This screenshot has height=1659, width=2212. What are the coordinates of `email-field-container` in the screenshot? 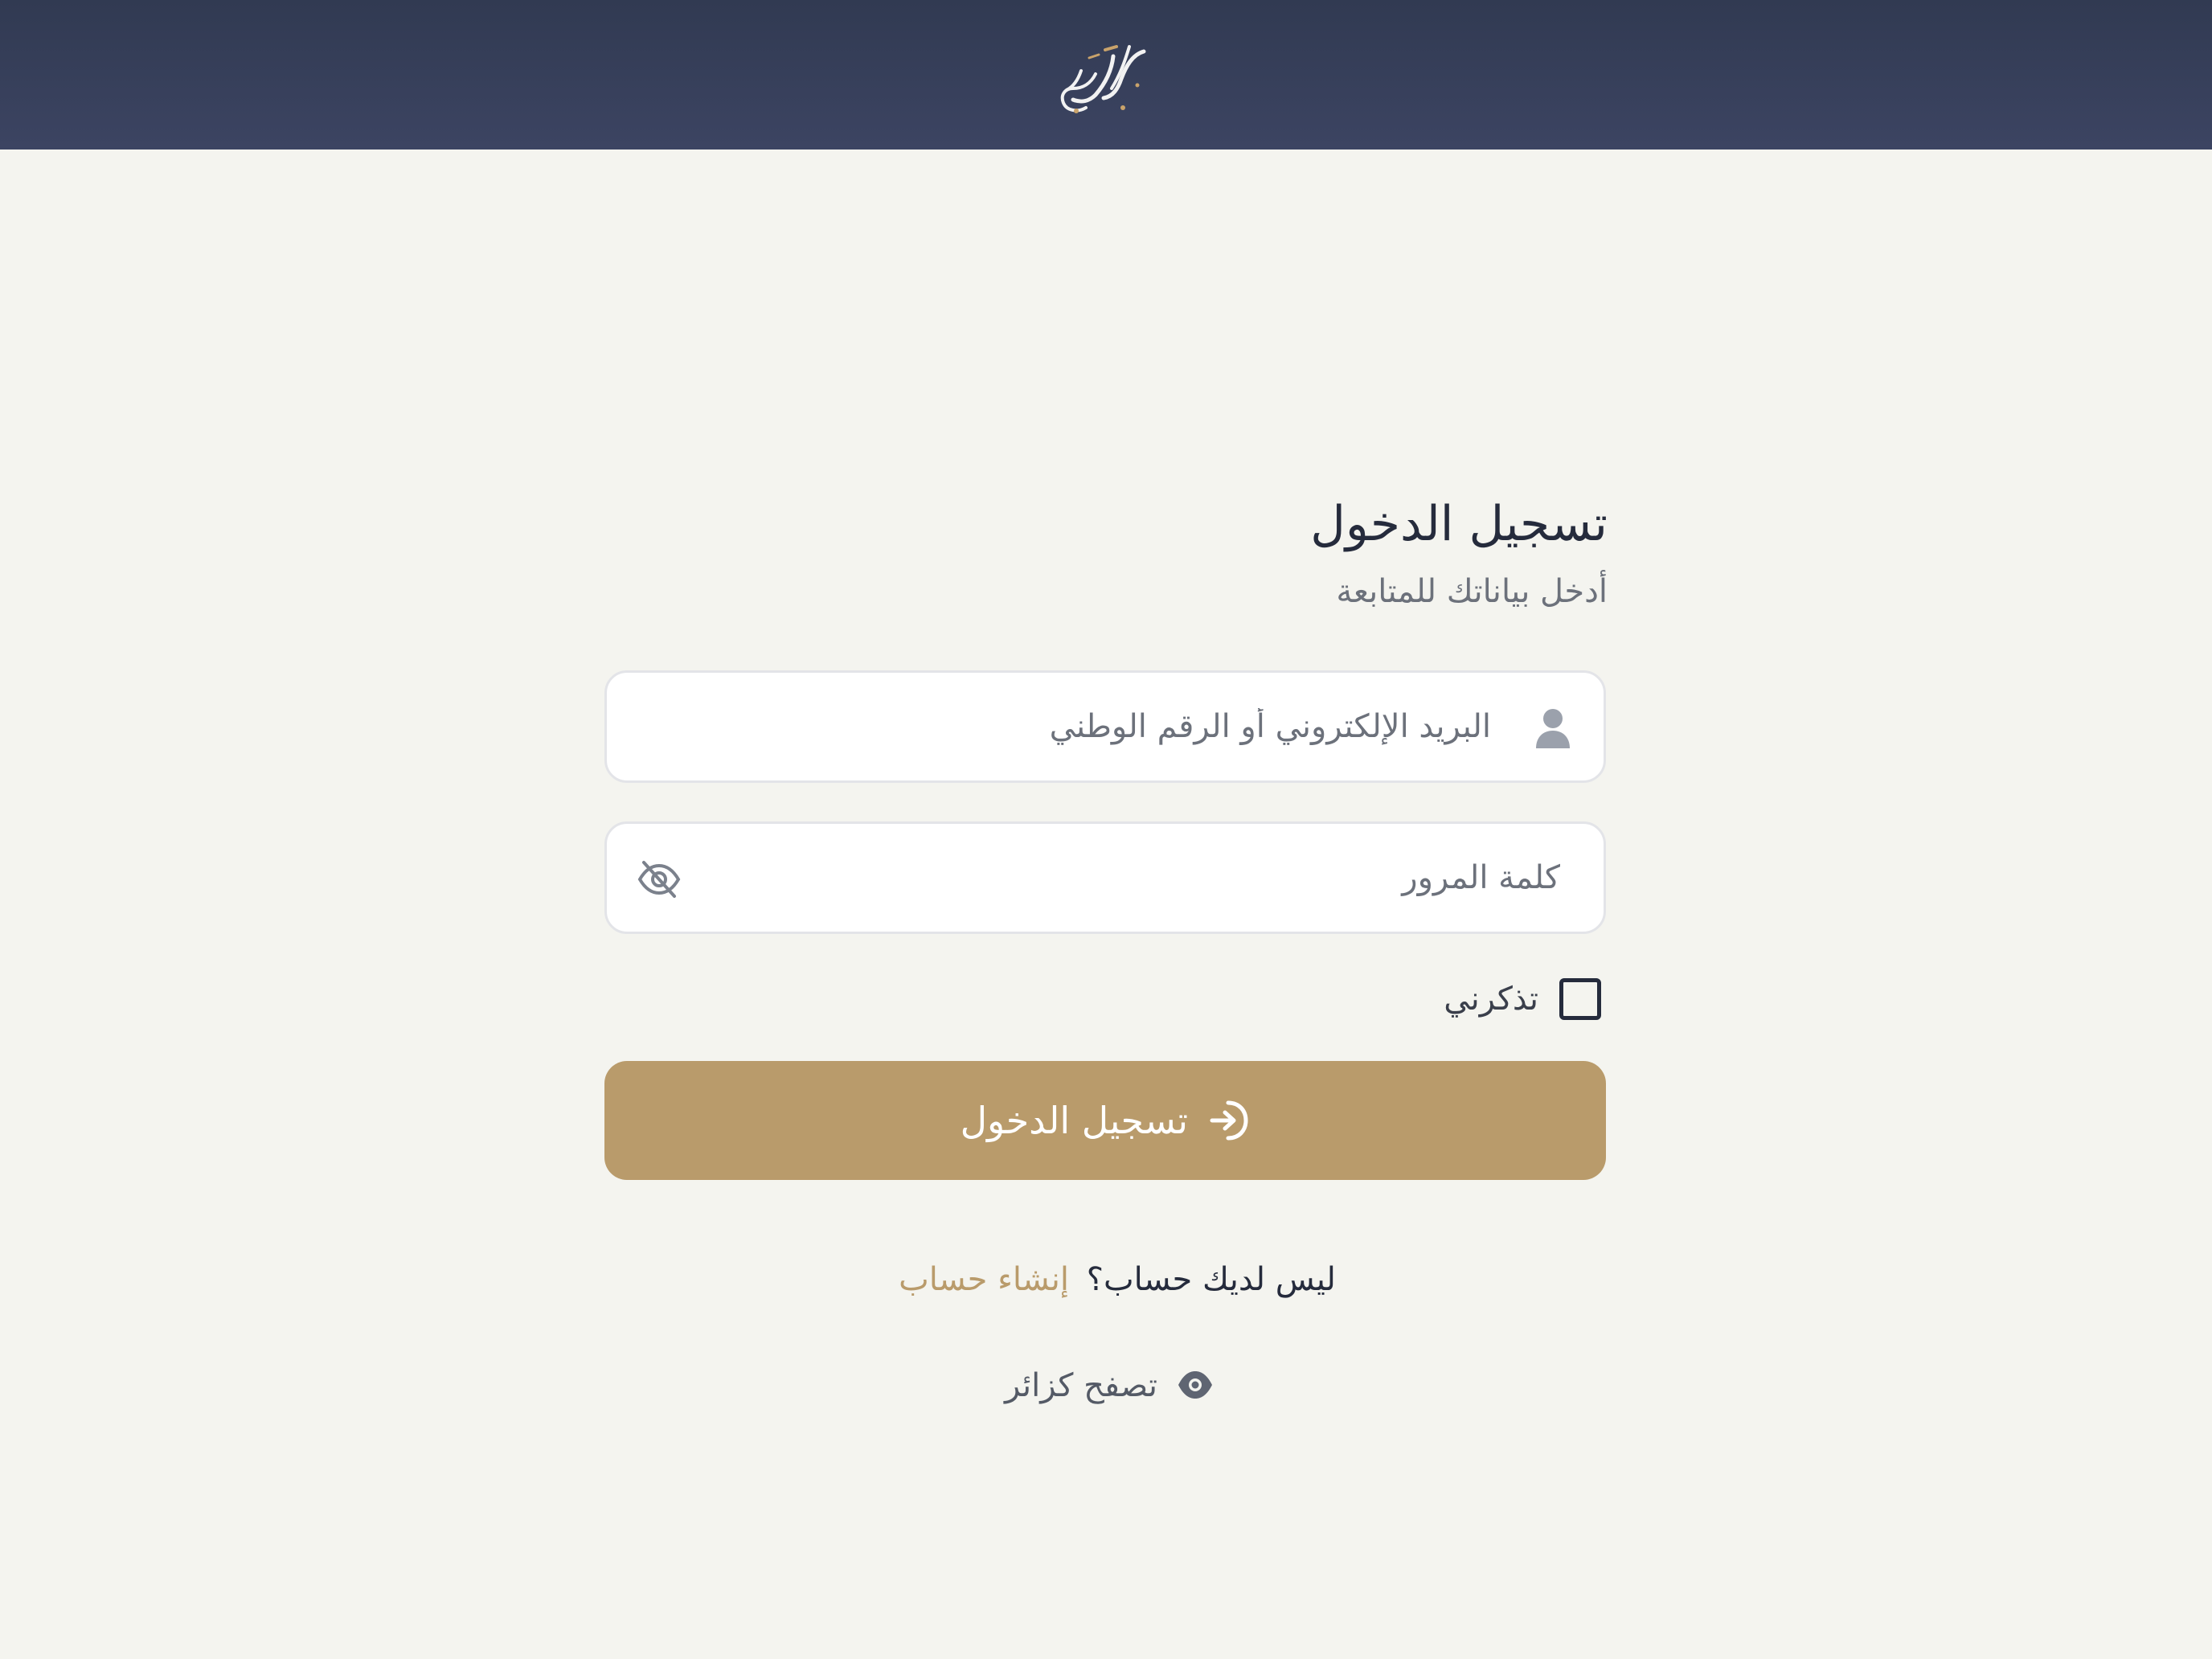 It's located at (1105, 726).